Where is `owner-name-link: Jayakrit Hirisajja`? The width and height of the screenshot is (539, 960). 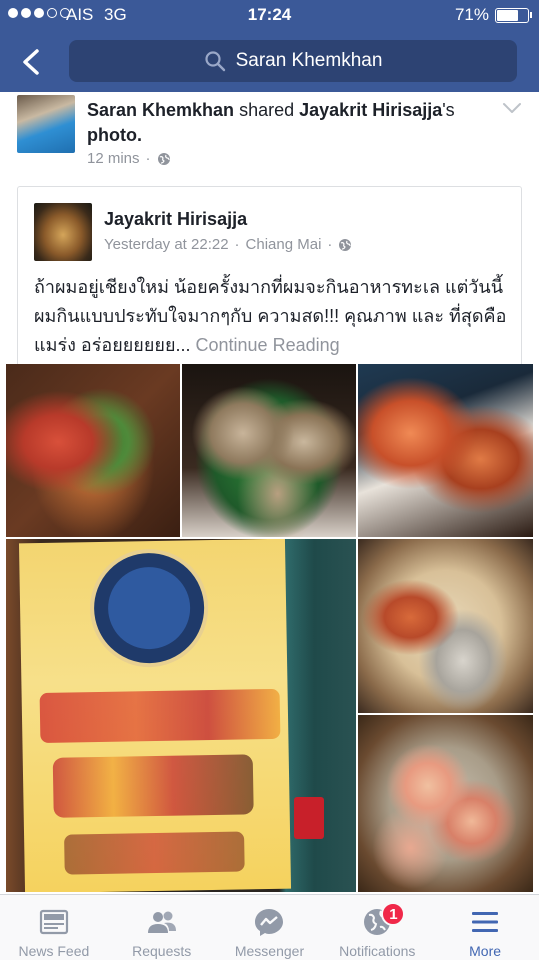 owner-name-link: Jayakrit Hirisajja is located at coordinates (370, 110).